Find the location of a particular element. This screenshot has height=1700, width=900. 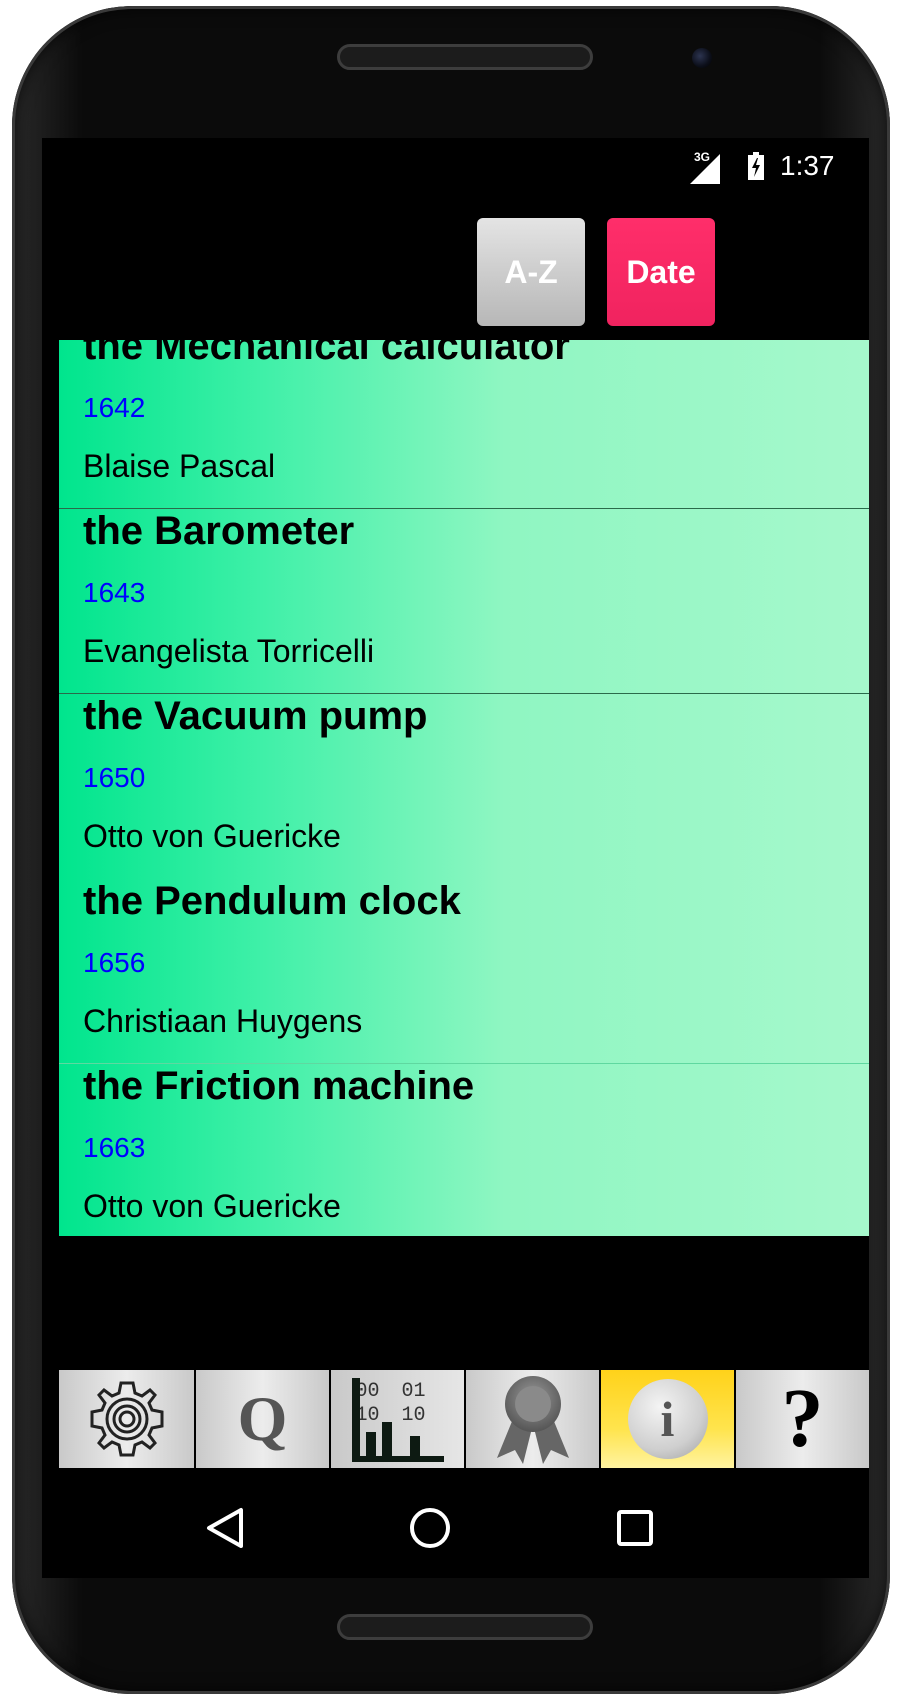

invention-name: the Pendulum clock is located at coordinates (272, 901).